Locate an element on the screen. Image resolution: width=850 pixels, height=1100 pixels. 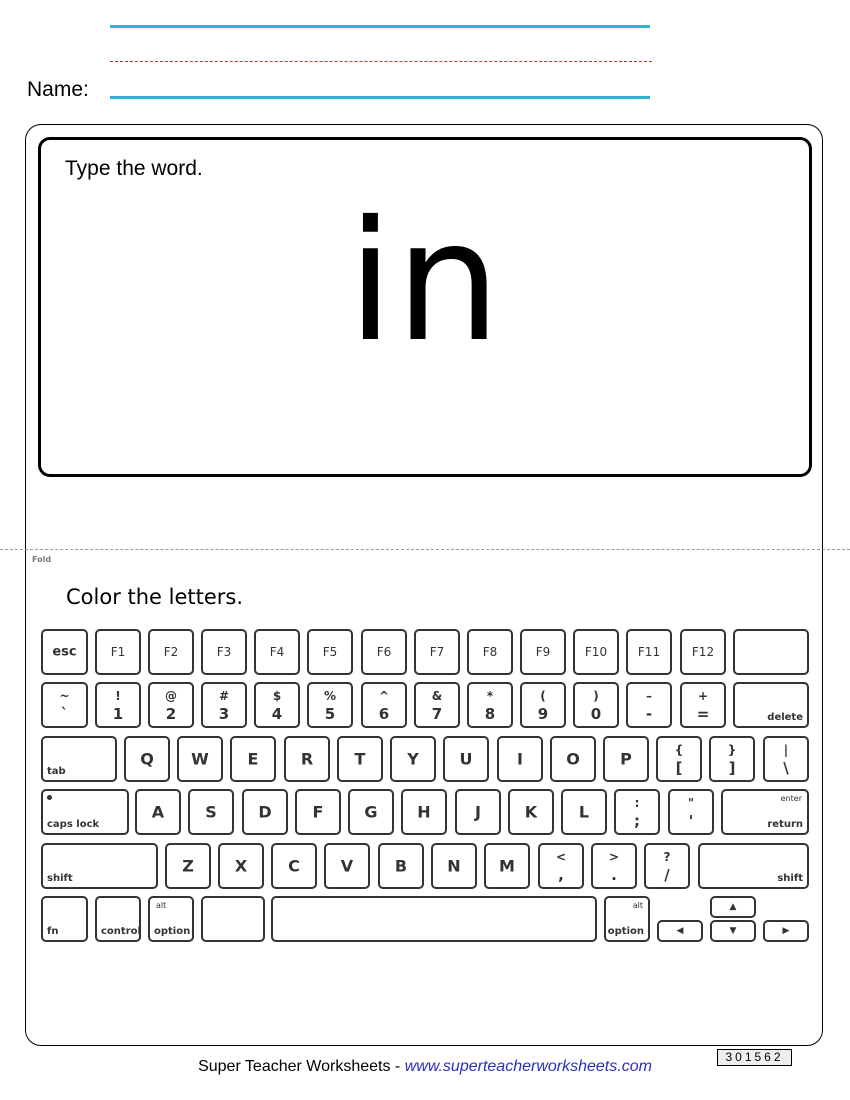
key-label: C is located at coordinates (294, 866).